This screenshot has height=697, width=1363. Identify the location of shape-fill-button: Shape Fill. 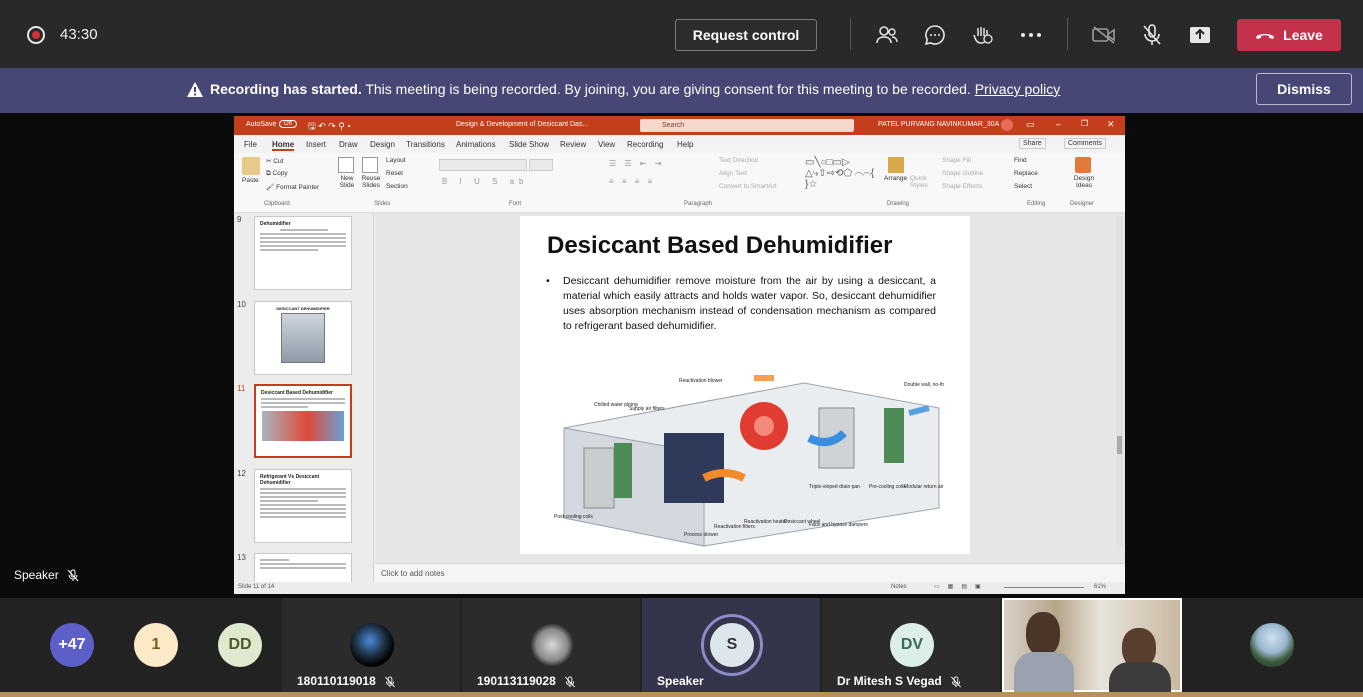
(956, 160).